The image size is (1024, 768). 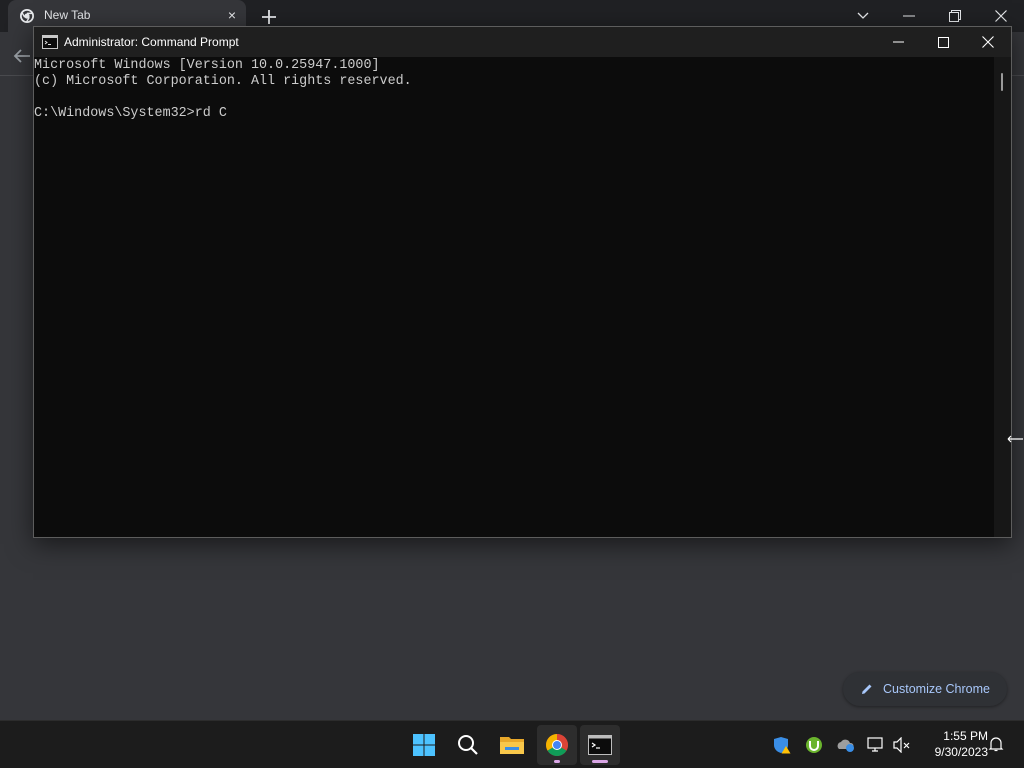 I want to click on cmd-scrollbar, so click(x=1002, y=297).